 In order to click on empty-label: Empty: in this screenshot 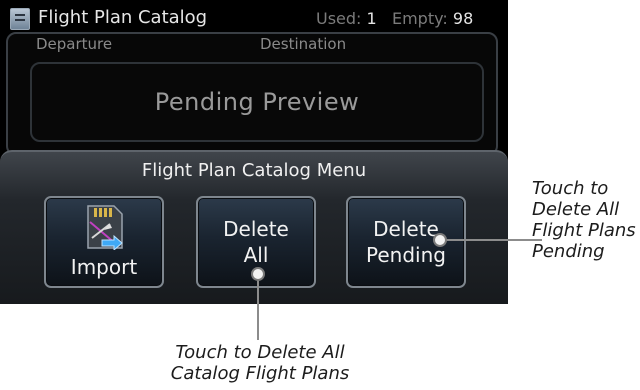, I will do `click(419, 18)`.